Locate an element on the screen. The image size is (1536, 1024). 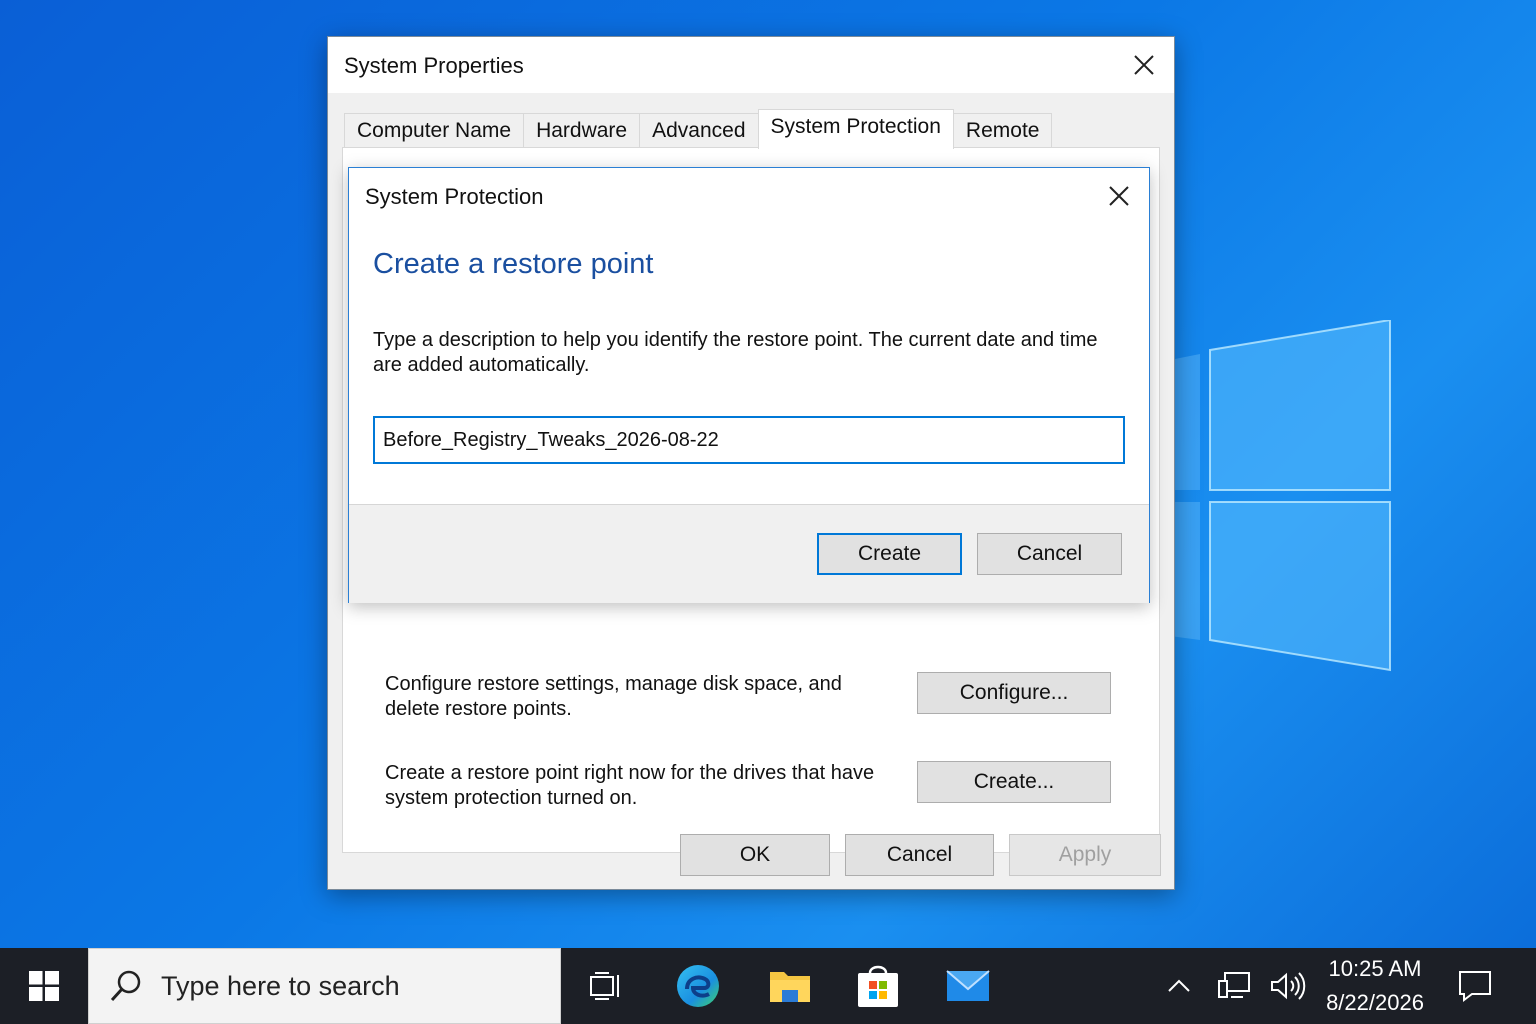
volume-button is located at coordinates (1288, 986).